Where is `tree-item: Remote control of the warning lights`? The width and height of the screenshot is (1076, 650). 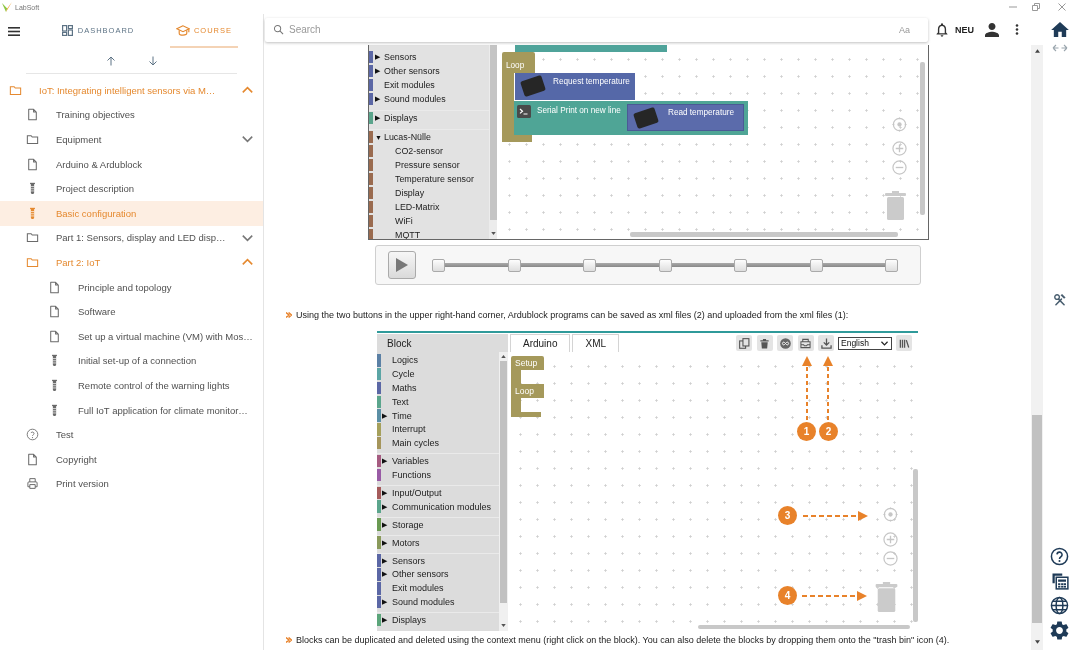 tree-item: Remote control of the warning lights is located at coordinates (131, 385).